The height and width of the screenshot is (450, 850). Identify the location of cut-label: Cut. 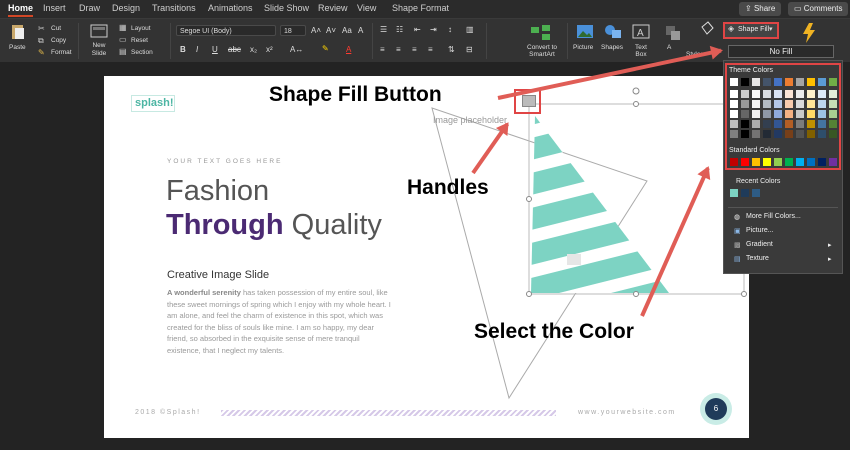
(56, 28).